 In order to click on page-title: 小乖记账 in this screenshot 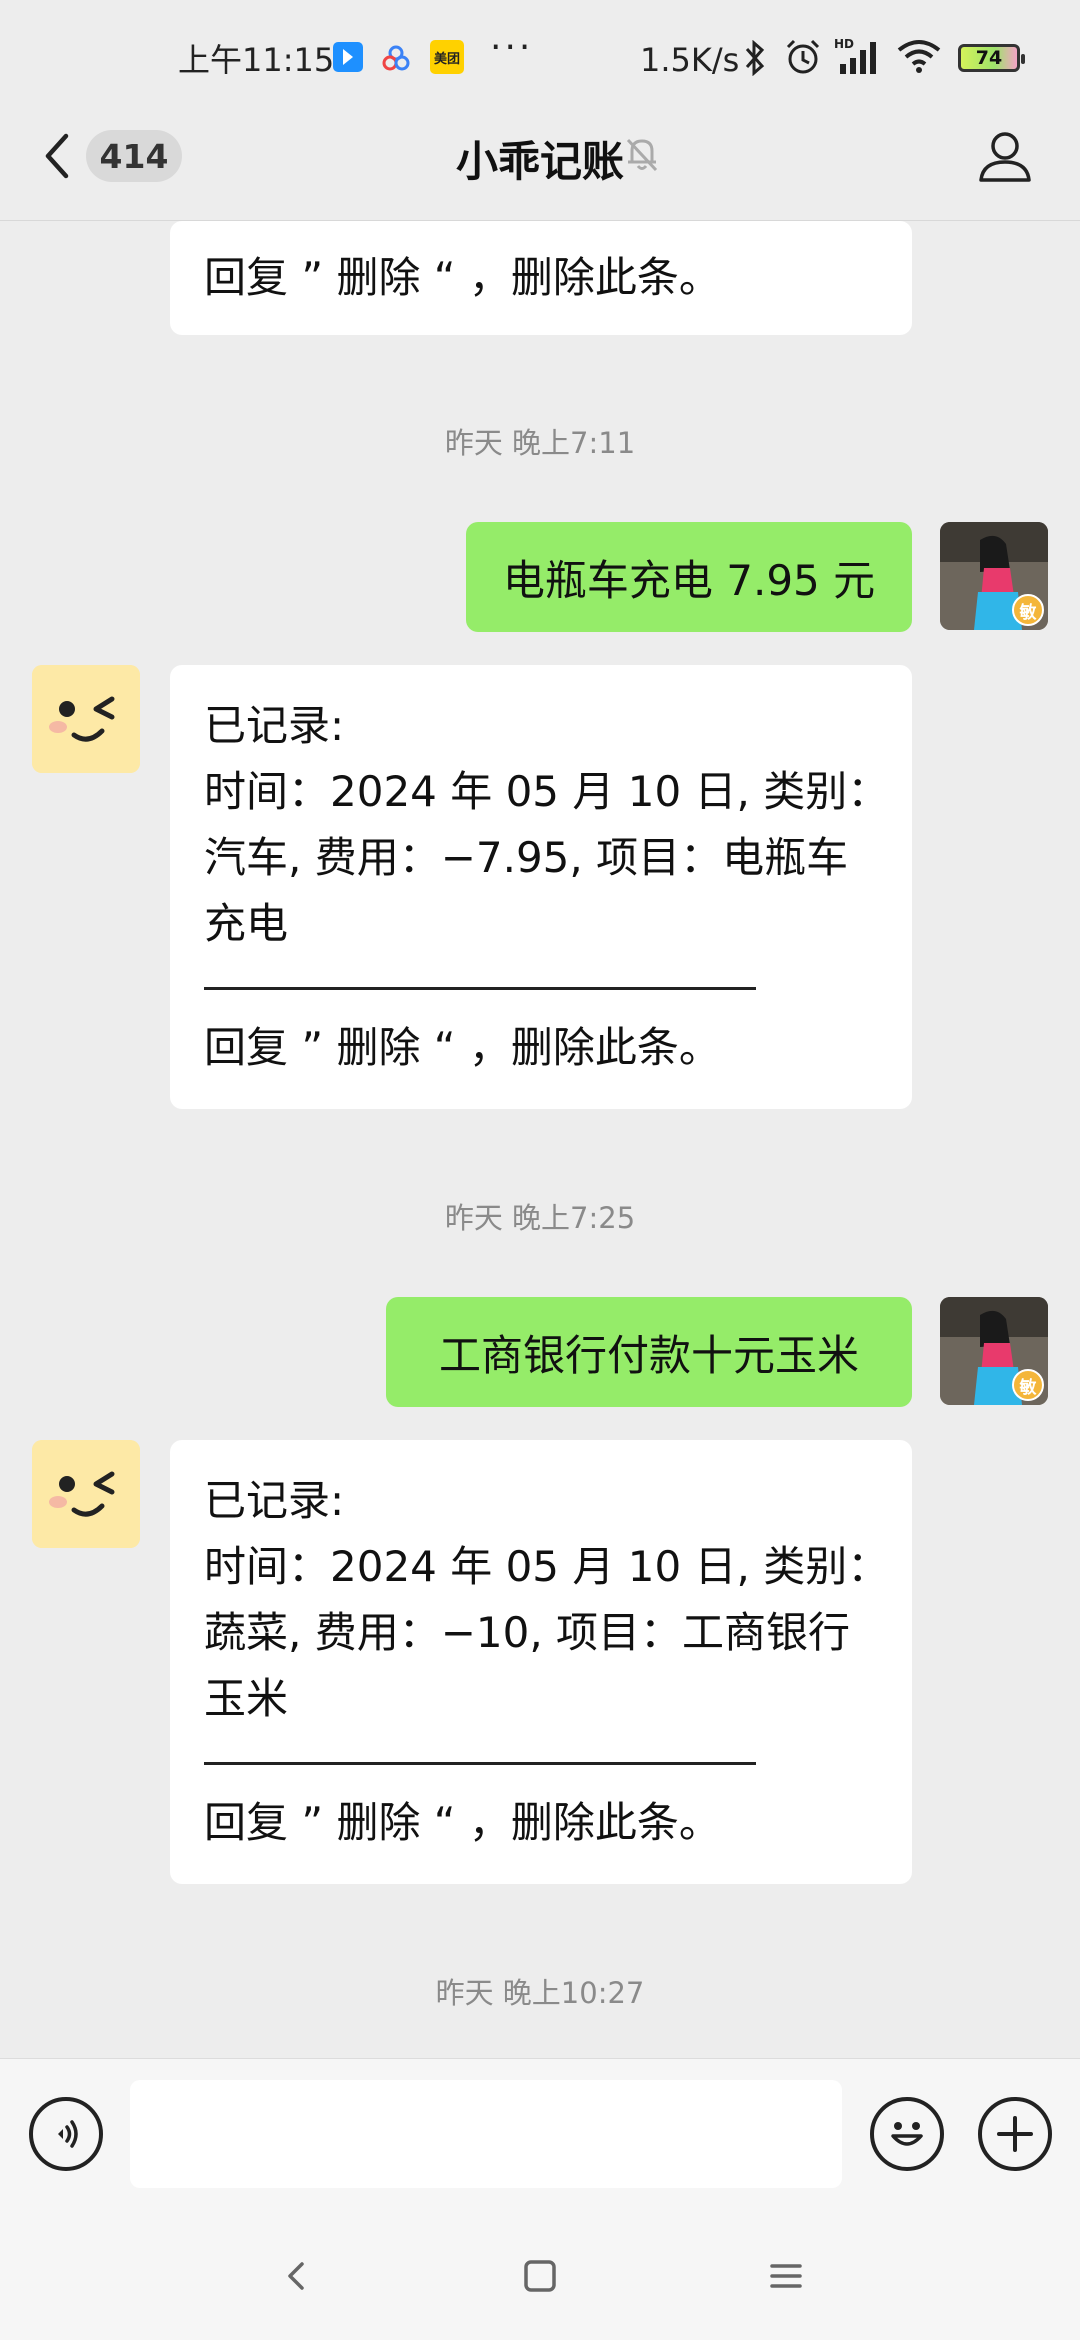, I will do `click(539, 161)`.